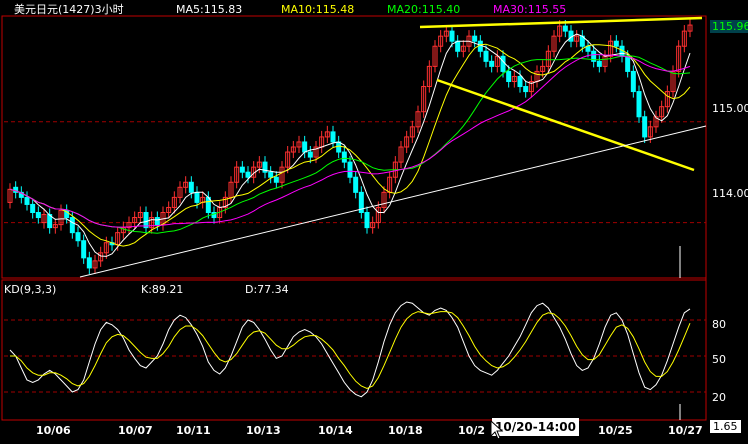 The width and height of the screenshot is (748, 444). Describe the element at coordinates (685, 430) in the screenshot. I see `x-tick: 10/27` at that location.